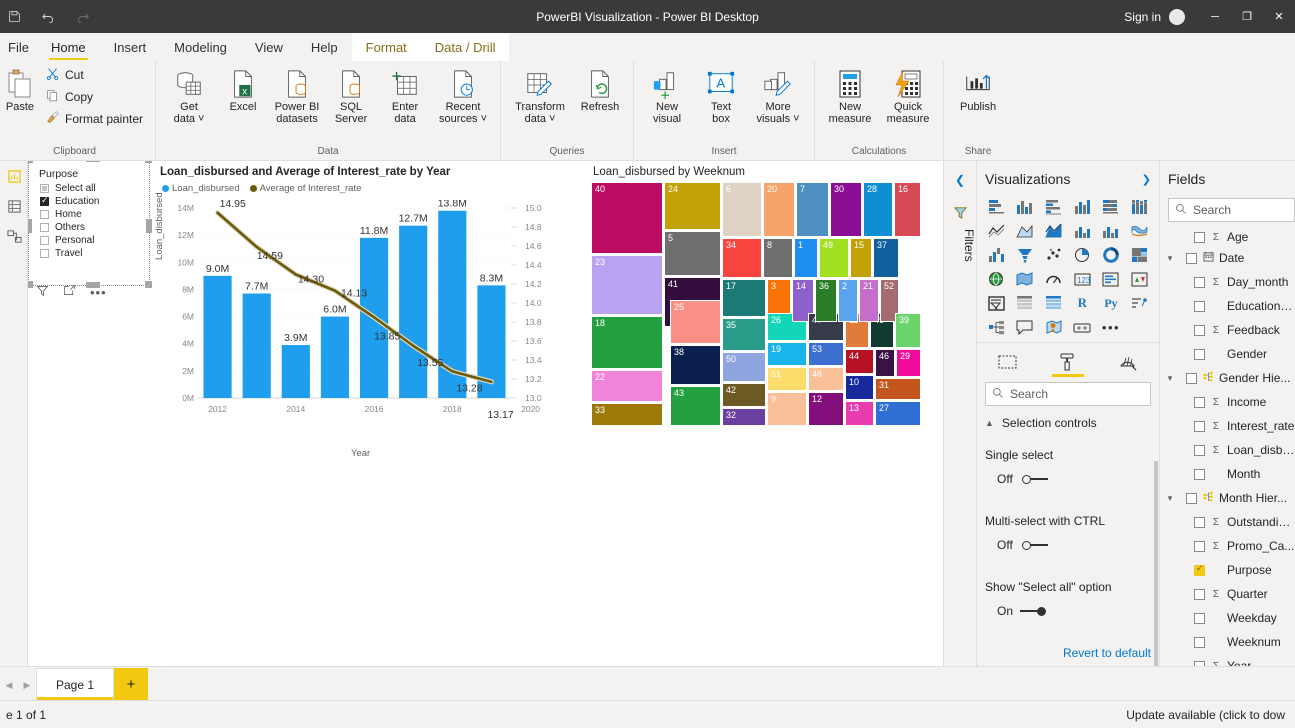 Image resolution: width=1295 pixels, height=728 pixels. I want to click on ribbon-tab-data-drill: Data / Drill, so click(465, 47).